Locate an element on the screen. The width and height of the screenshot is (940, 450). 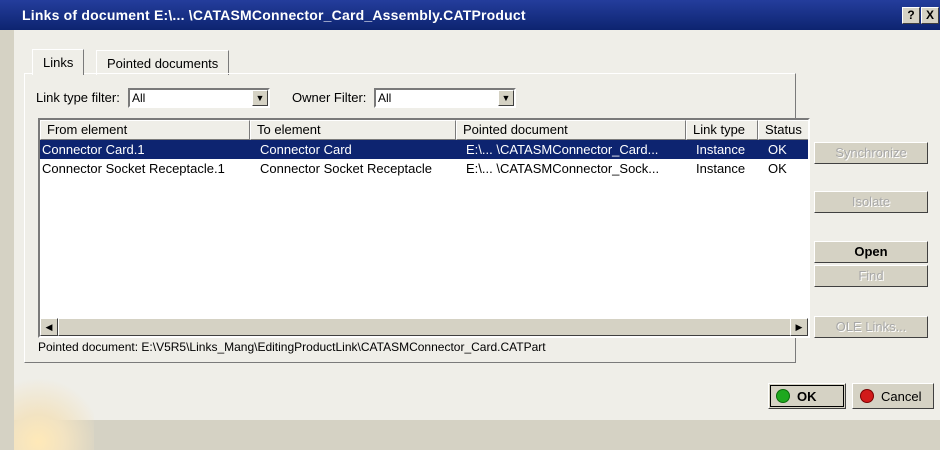
cancel-button: Cancel is located at coordinates (893, 396).